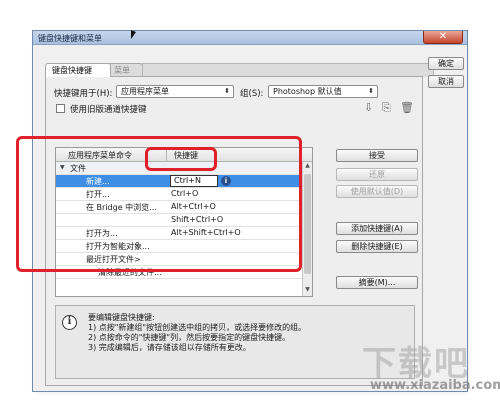 Image resolution: width=500 pixels, height=406 pixels. I want to click on list-row-selected: 新建... Ctrl+N i, so click(179, 181).